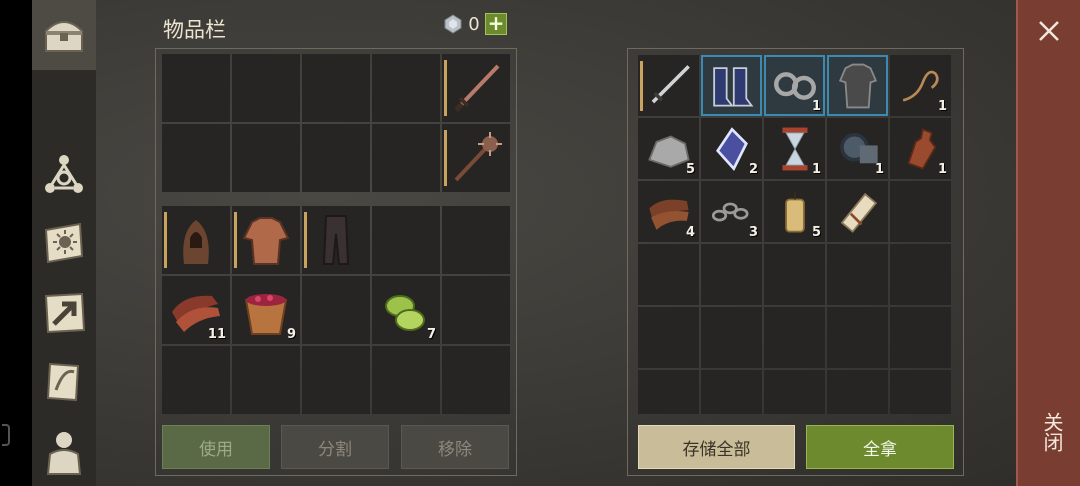 The image size is (1080, 486). I want to click on container-slot-hourglass: 1, so click(794, 148).